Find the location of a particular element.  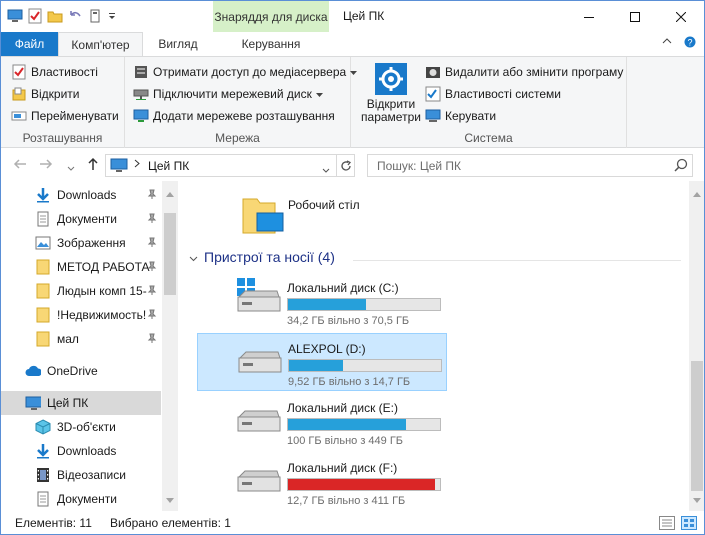

cloud-icon is located at coordinates (33, 371).